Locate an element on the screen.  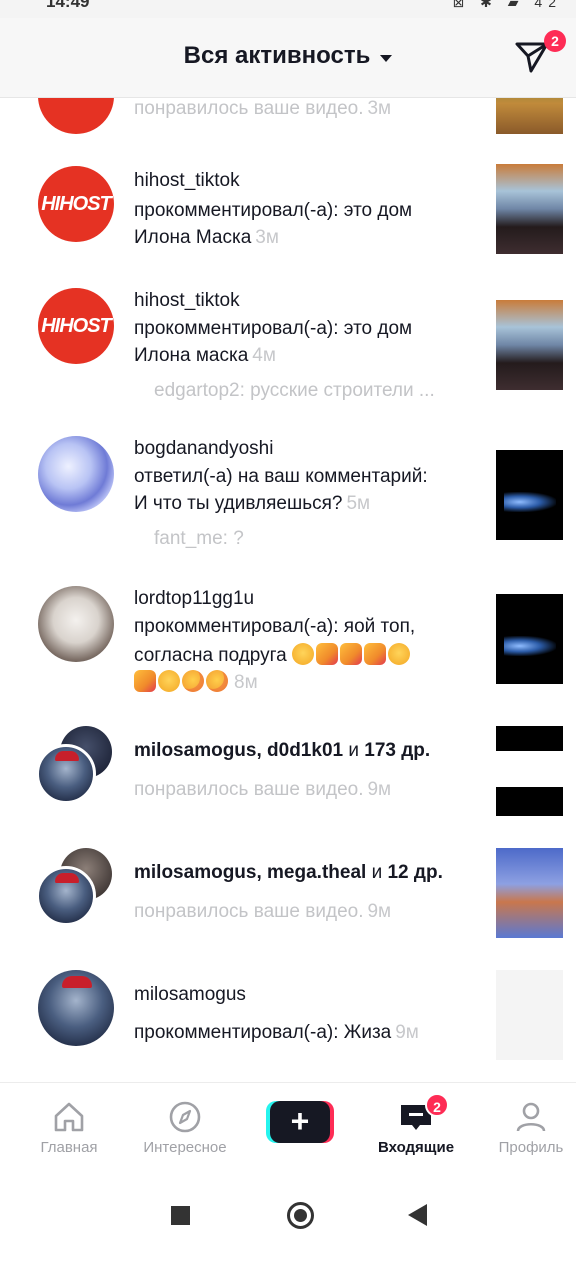
profile-icon is located at coordinates (531, 1117).